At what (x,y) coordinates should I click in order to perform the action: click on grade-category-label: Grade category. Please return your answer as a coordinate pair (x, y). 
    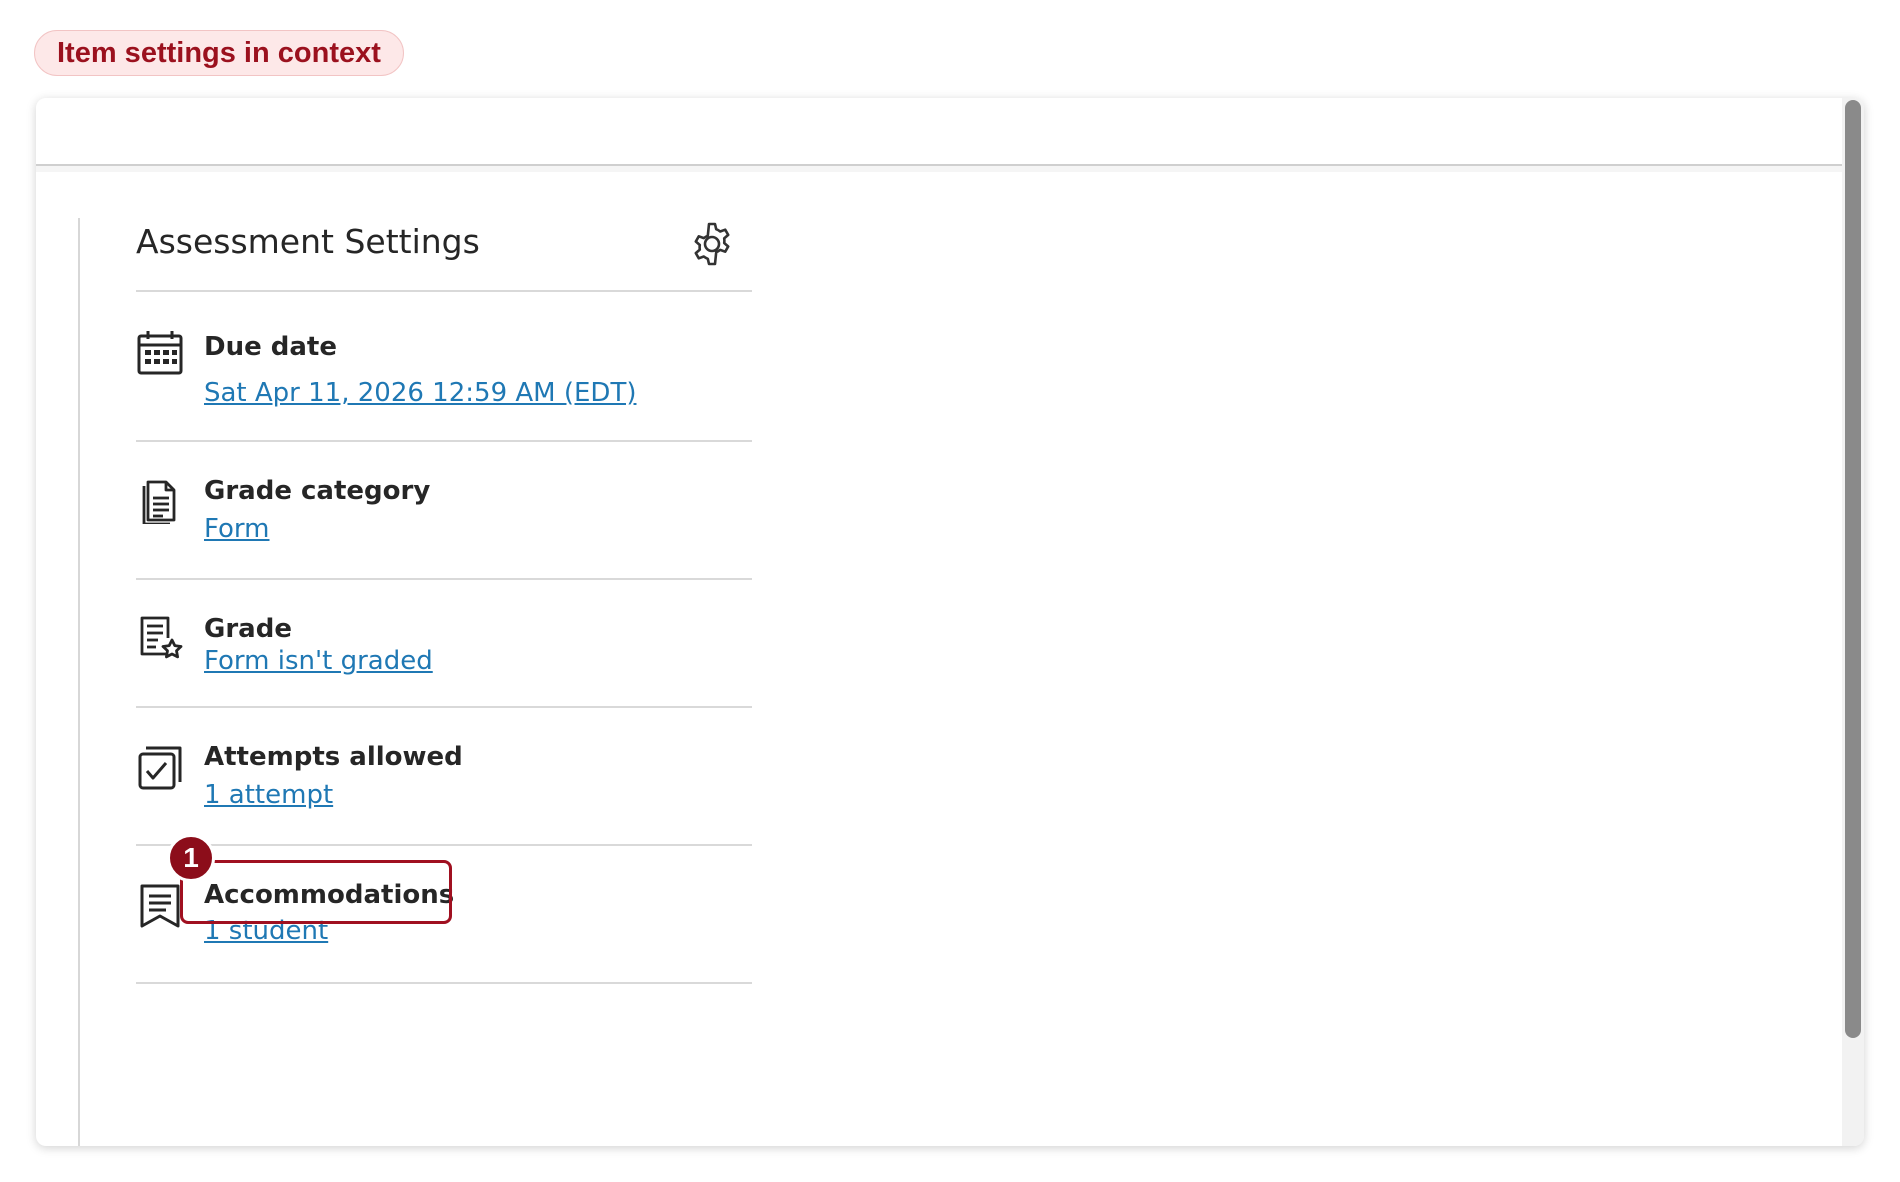
    Looking at the image, I should click on (317, 491).